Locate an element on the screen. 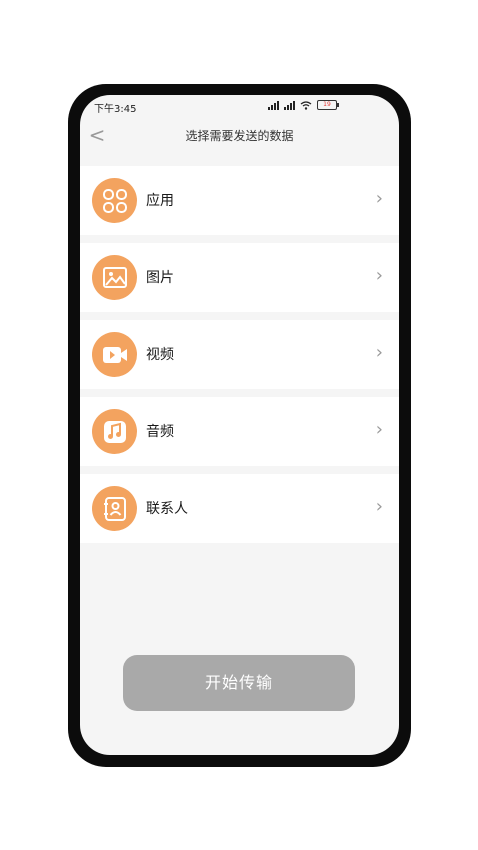 The image size is (478, 850). list-item-videos: 视频 › is located at coordinates (239, 354).